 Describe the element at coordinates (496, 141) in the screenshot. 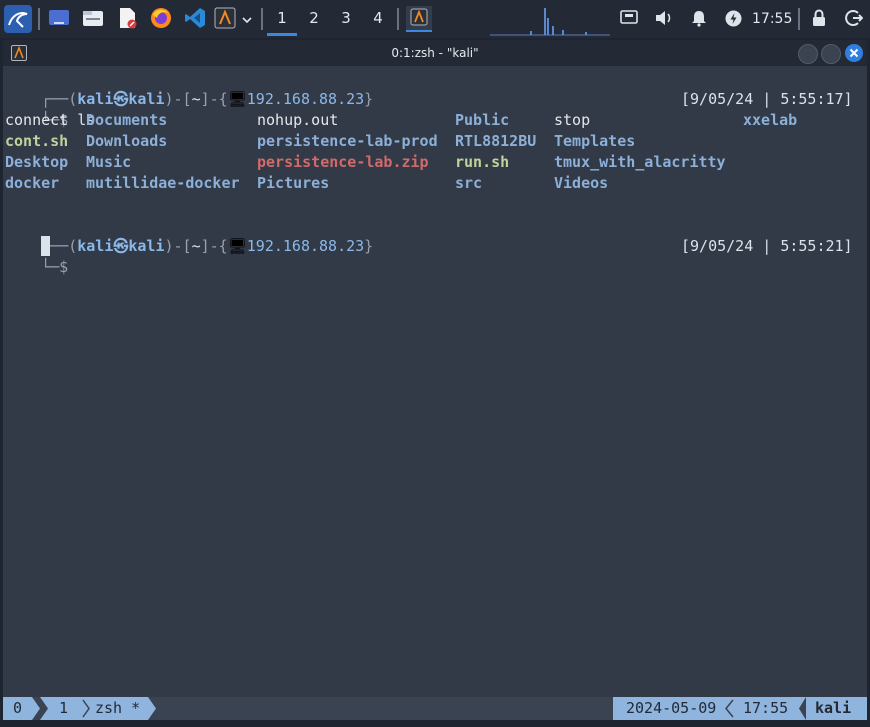

I see `ls-entry: RTL8812BU` at that location.